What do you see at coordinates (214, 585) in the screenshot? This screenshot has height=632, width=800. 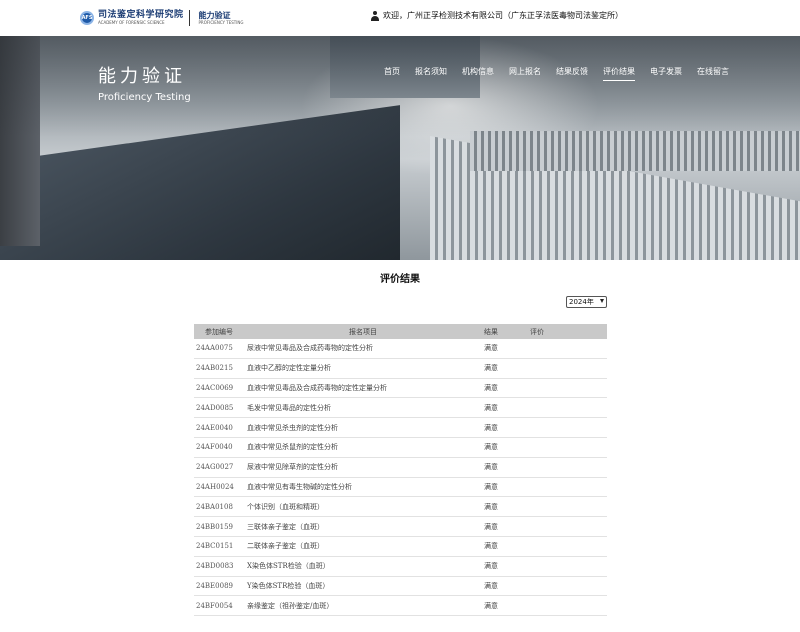 I see `participant-id-cell: 24BE0089` at bounding box center [214, 585].